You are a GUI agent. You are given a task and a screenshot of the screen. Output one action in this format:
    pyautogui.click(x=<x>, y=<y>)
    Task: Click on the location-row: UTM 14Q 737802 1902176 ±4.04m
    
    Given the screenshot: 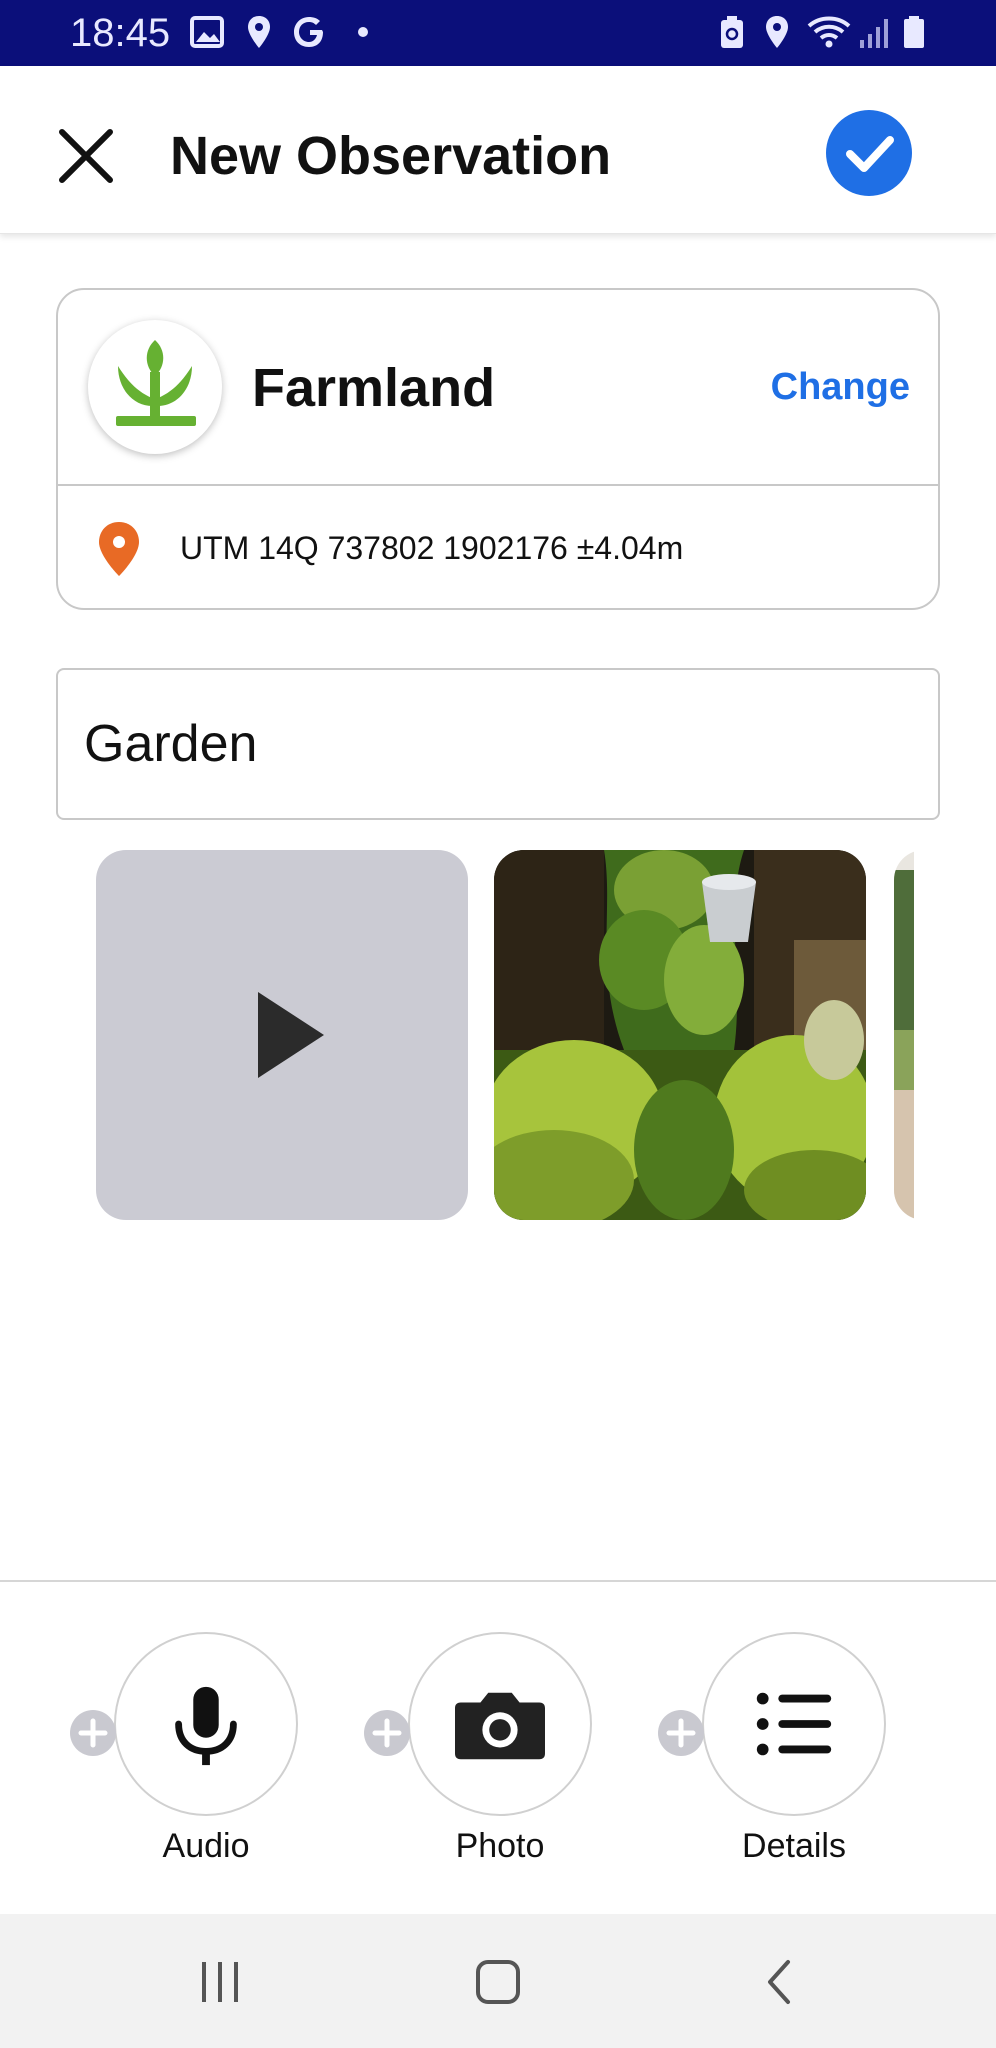 What is the action you would take?
    pyautogui.click(x=498, y=547)
    